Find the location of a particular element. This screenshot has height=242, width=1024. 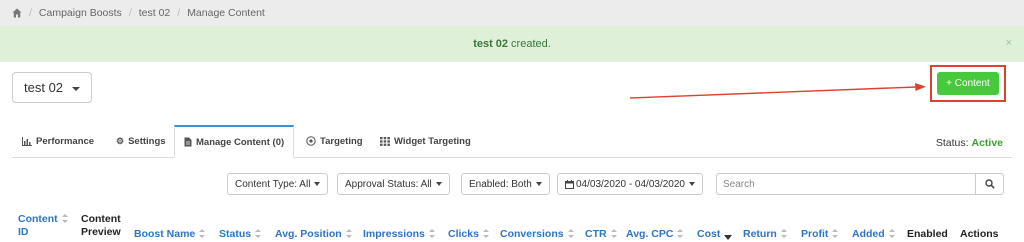

column-header-return: Return is located at coordinates (765, 234).